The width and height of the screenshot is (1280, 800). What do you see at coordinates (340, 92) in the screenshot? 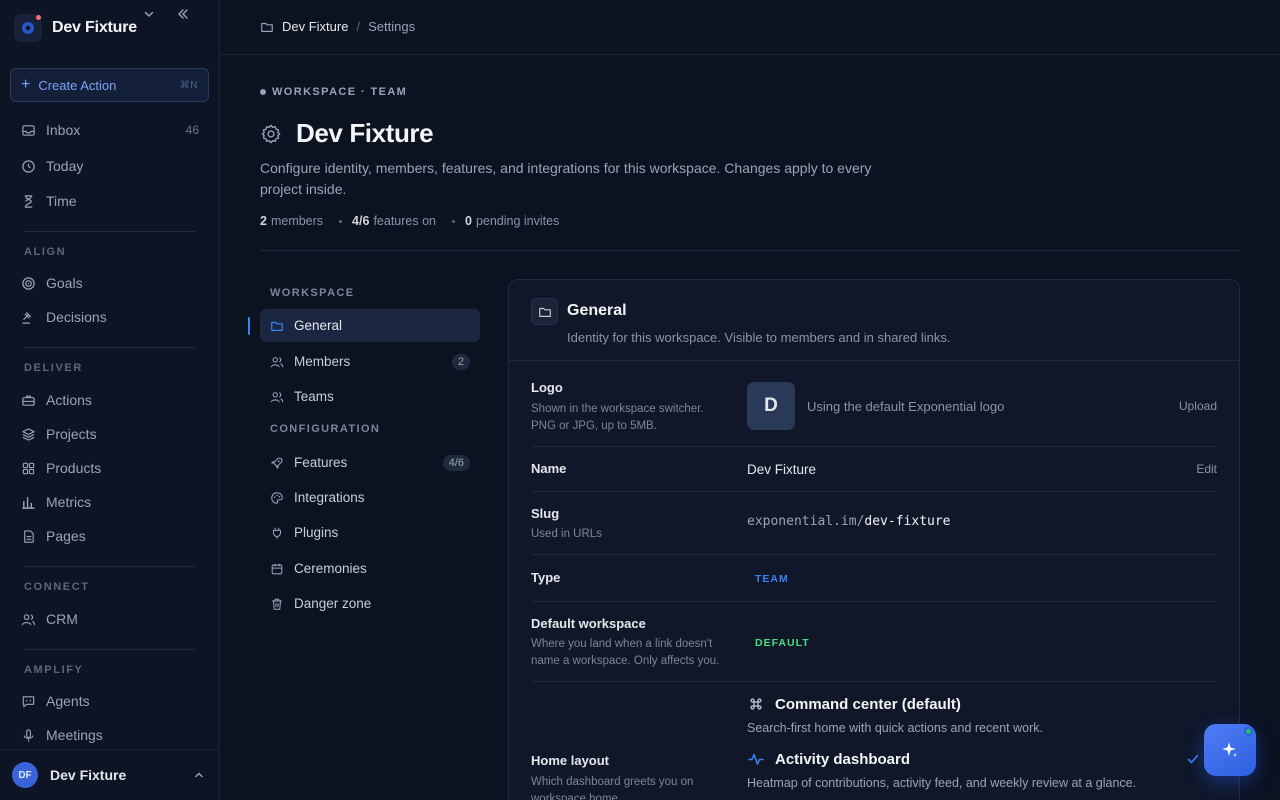
I see `eyebrow-text: WORKSPACE · TEAM` at bounding box center [340, 92].